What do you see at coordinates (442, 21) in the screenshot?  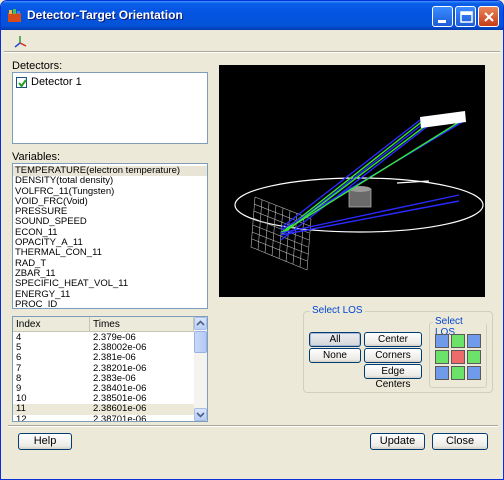 I see `minimize-icon` at bounding box center [442, 21].